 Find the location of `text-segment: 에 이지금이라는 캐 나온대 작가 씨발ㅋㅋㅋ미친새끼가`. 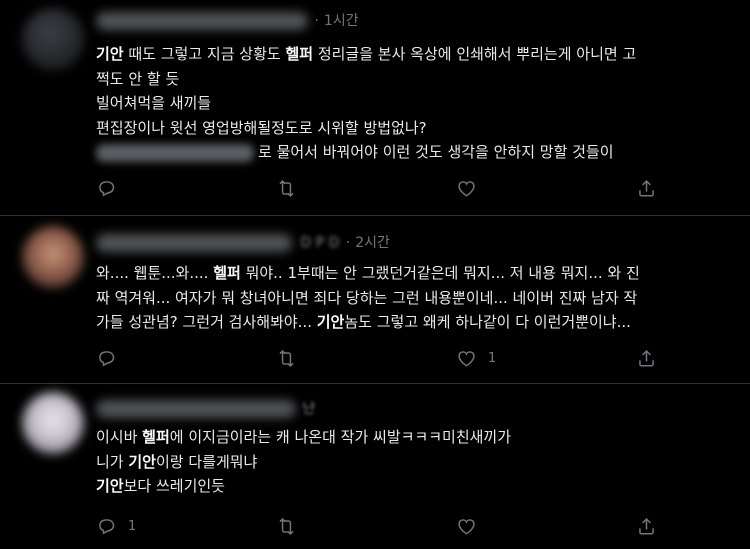

text-segment: 에 이지금이라는 캐 나온대 작가 씨발ㅋㅋㅋ미친새끼가 is located at coordinates (340, 437).